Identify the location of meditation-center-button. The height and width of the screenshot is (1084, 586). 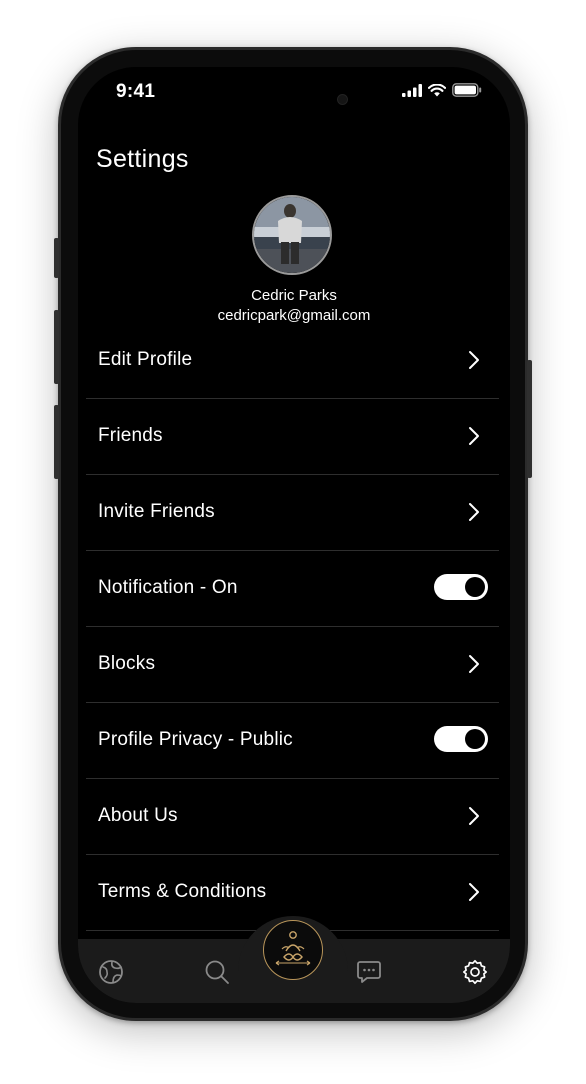
(293, 950).